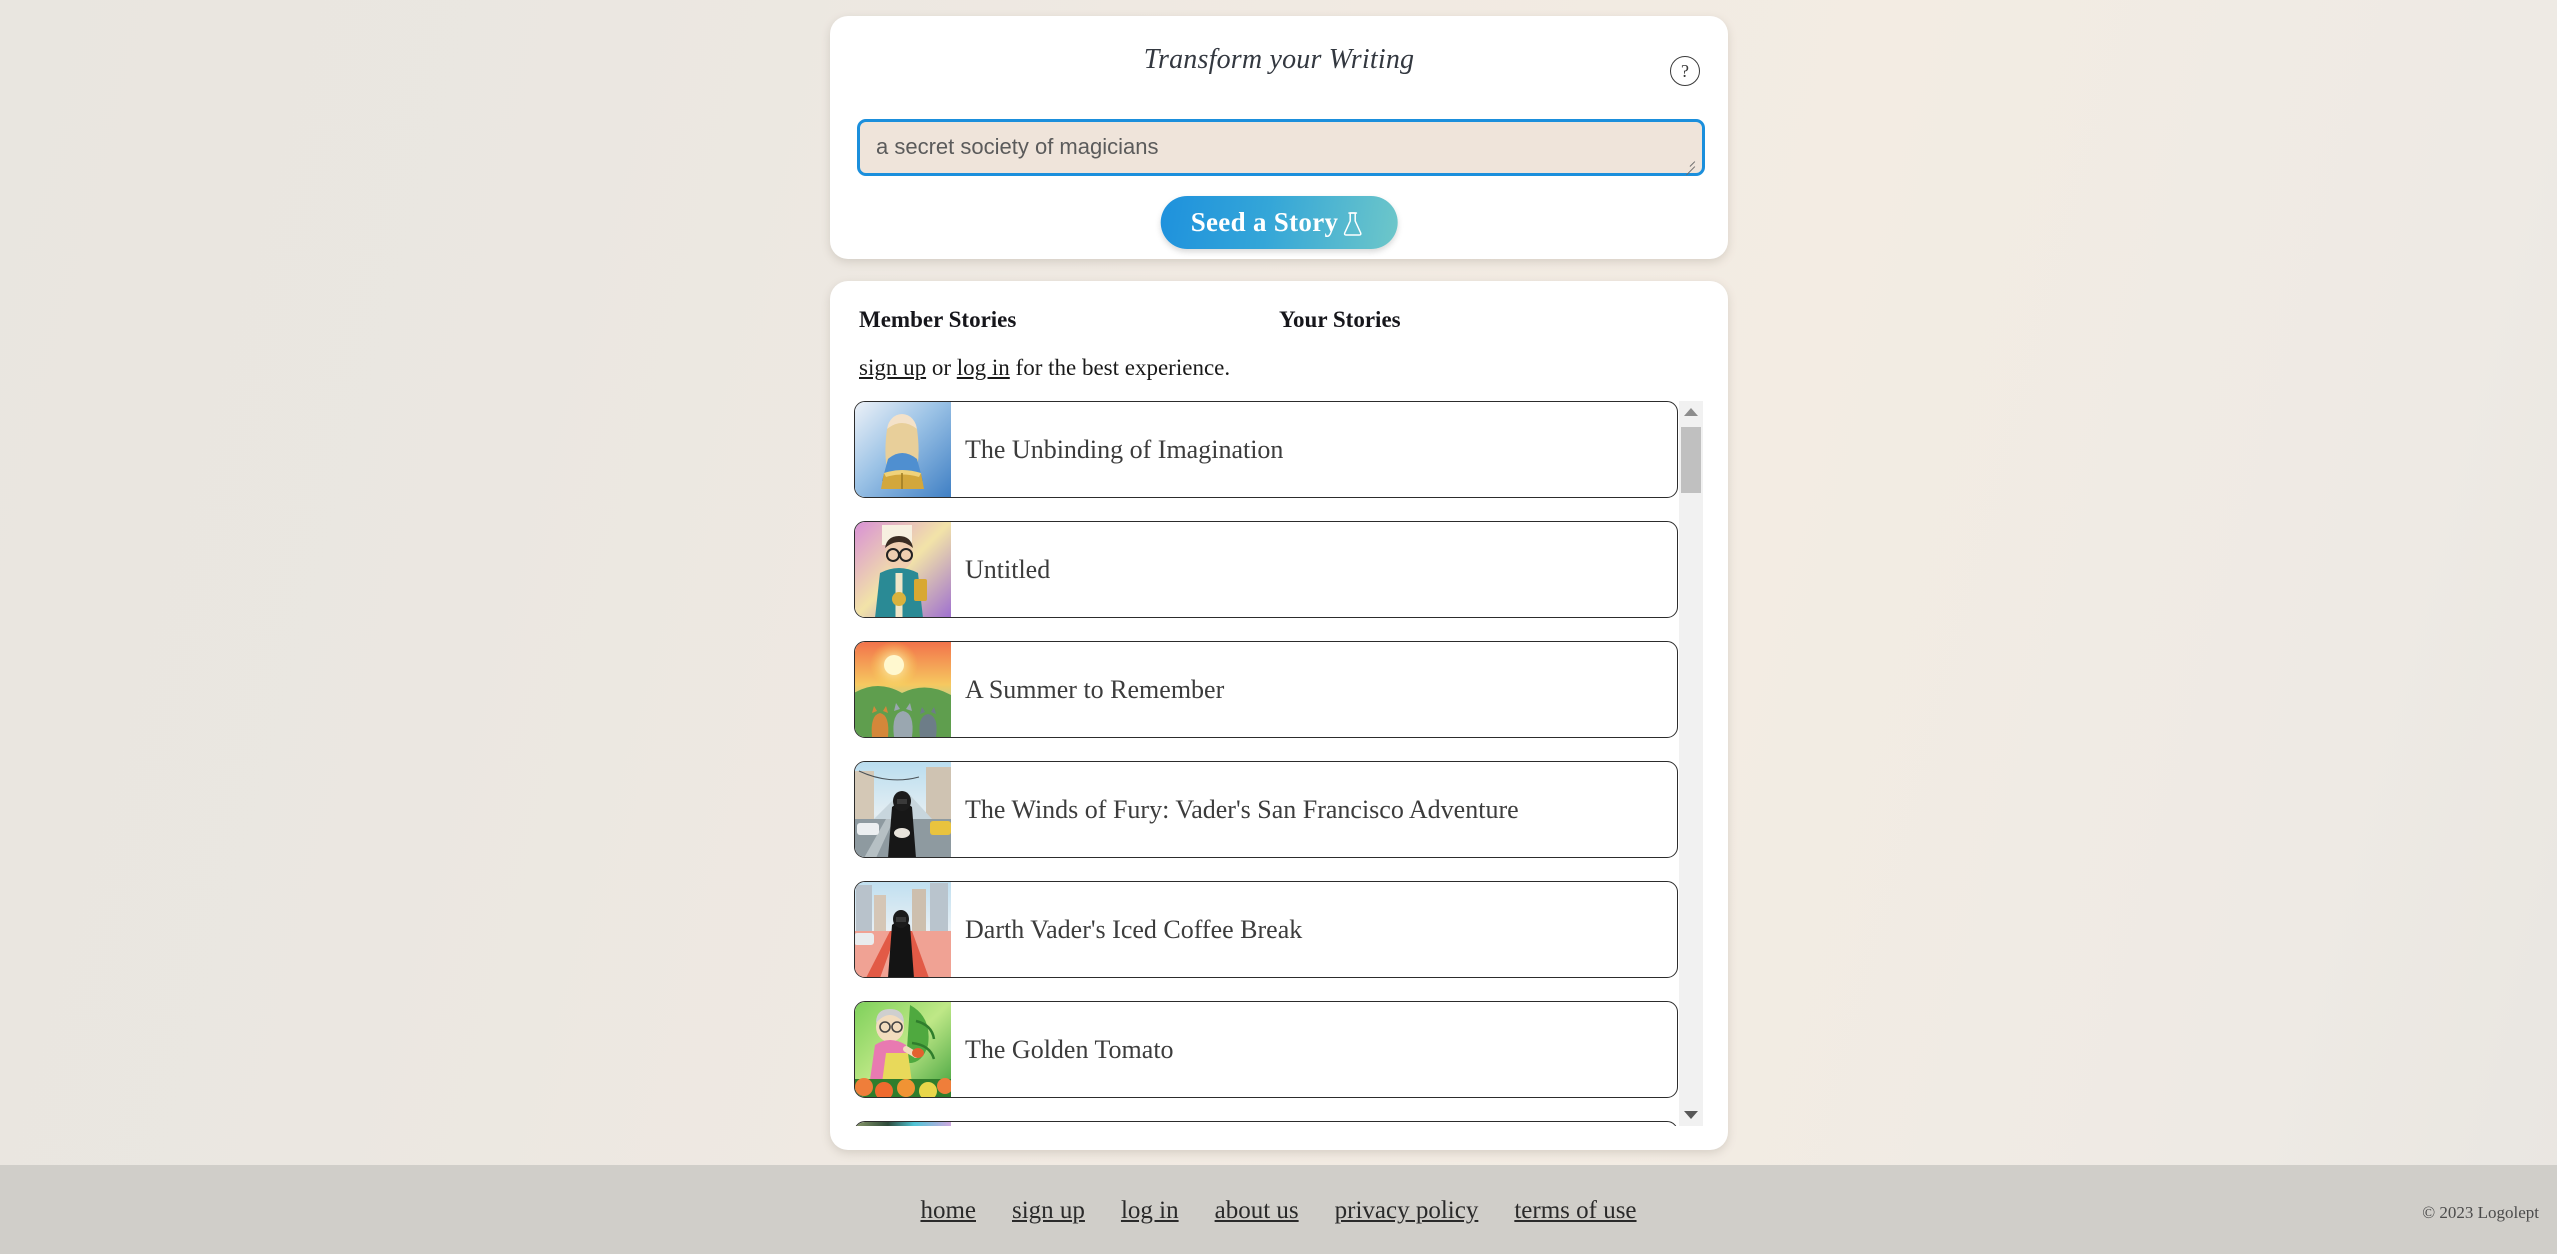 Image resolution: width=2557 pixels, height=1254 pixels. What do you see at coordinates (1008, 569) in the screenshot?
I see `story-title: Untitled` at bounding box center [1008, 569].